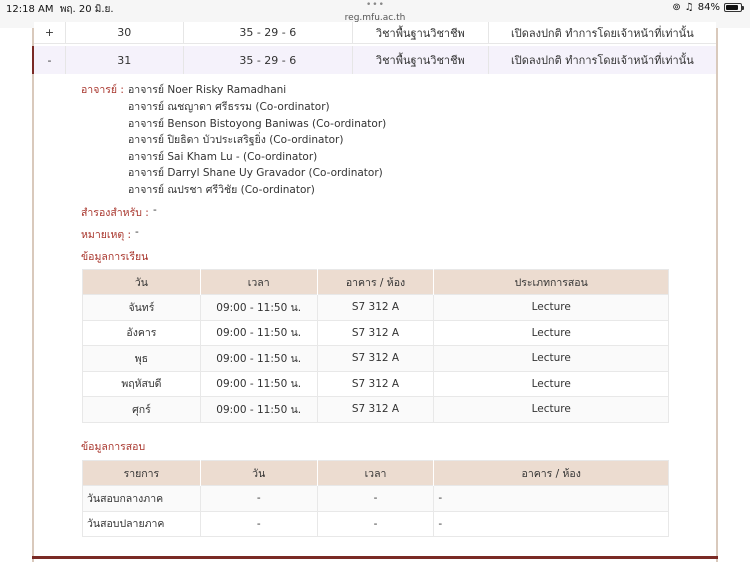  What do you see at coordinates (115, 213) in the screenshot?
I see `reserved-label: สำรองสำหรับ :` at bounding box center [115, 213].